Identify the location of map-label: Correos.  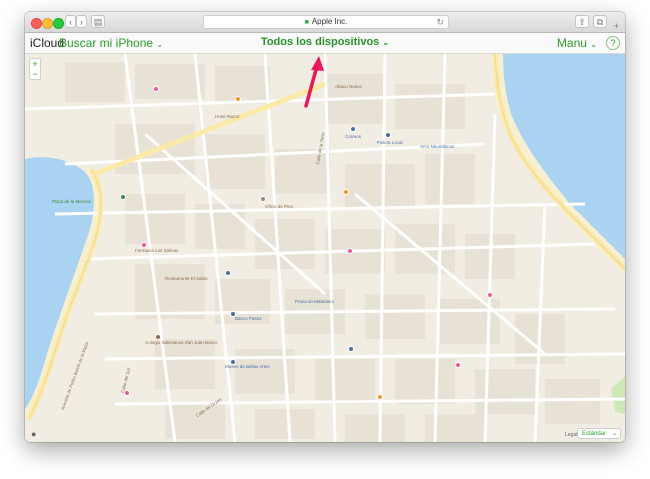
(353, 136).